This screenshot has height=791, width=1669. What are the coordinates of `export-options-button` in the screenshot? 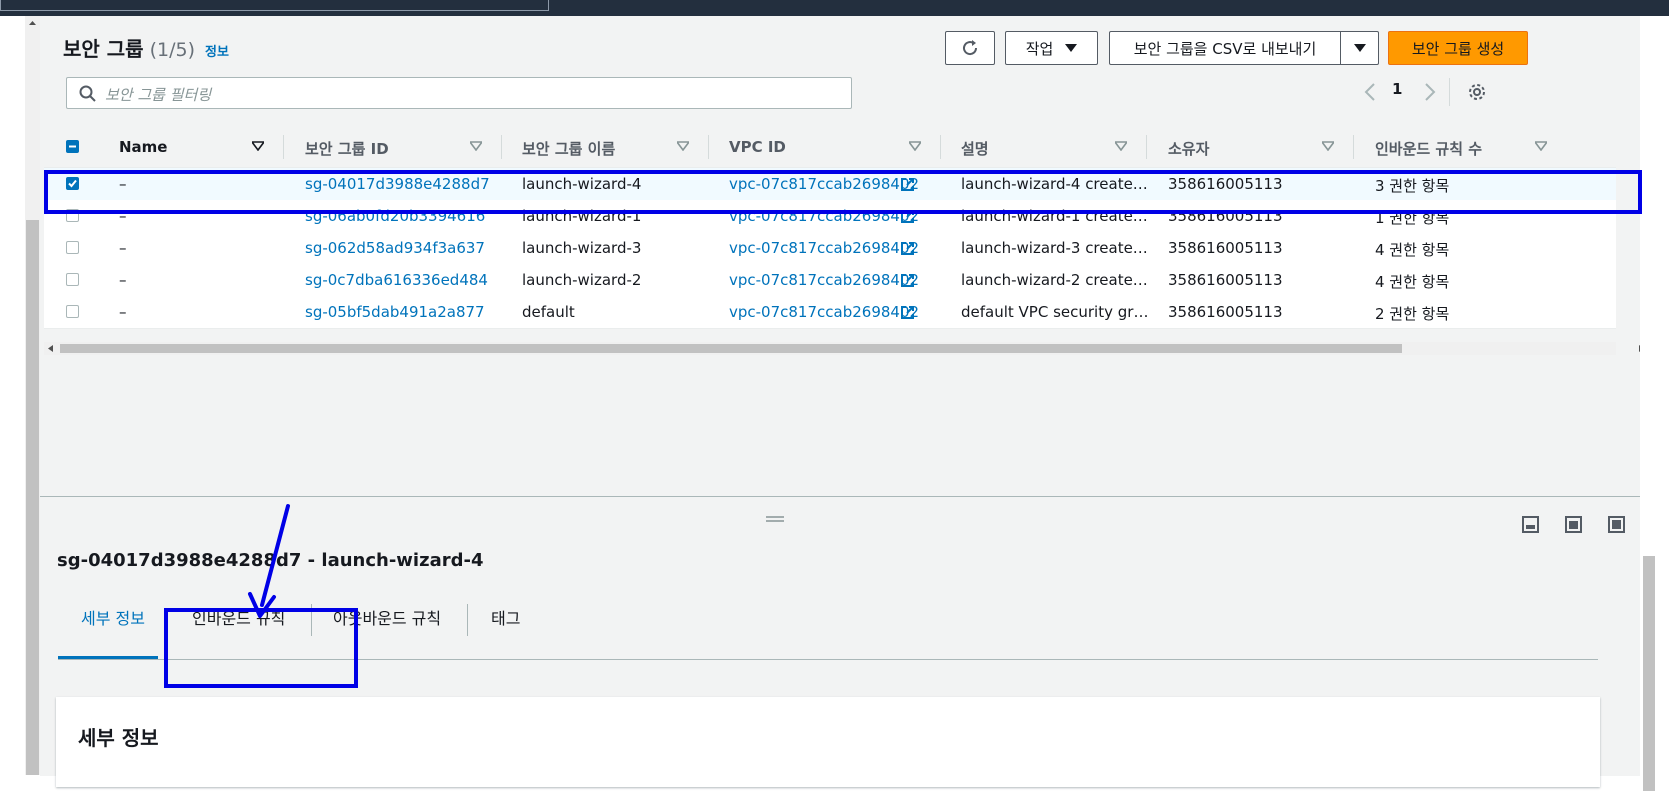 It's located at (1359, 48).